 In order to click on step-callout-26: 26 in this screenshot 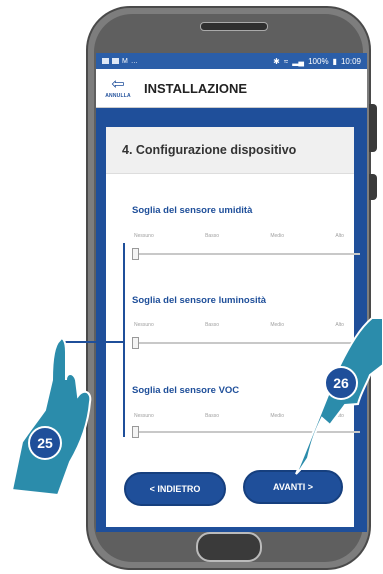, I will do `click(341, 383)`.